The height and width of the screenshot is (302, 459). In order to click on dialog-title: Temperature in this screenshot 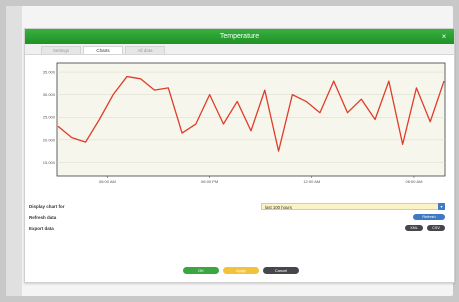, I will do `click(239, 36)`.